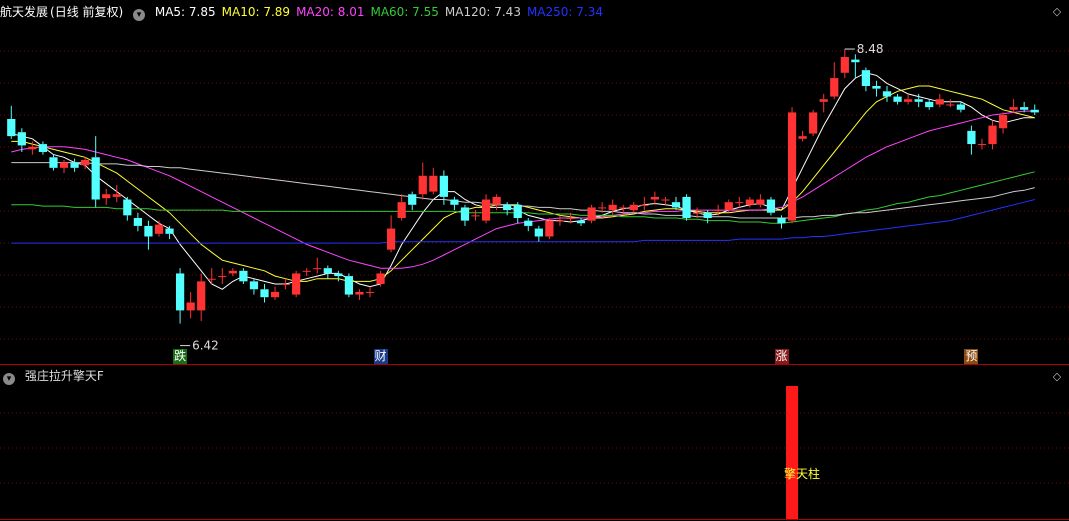 Image resolution: width=1069 pixels, height=521 pixels. What do you see at coordinates (870, 49) in the screenshot?
I see `high-price-label: 8.48` at bounding box center [870, 49].